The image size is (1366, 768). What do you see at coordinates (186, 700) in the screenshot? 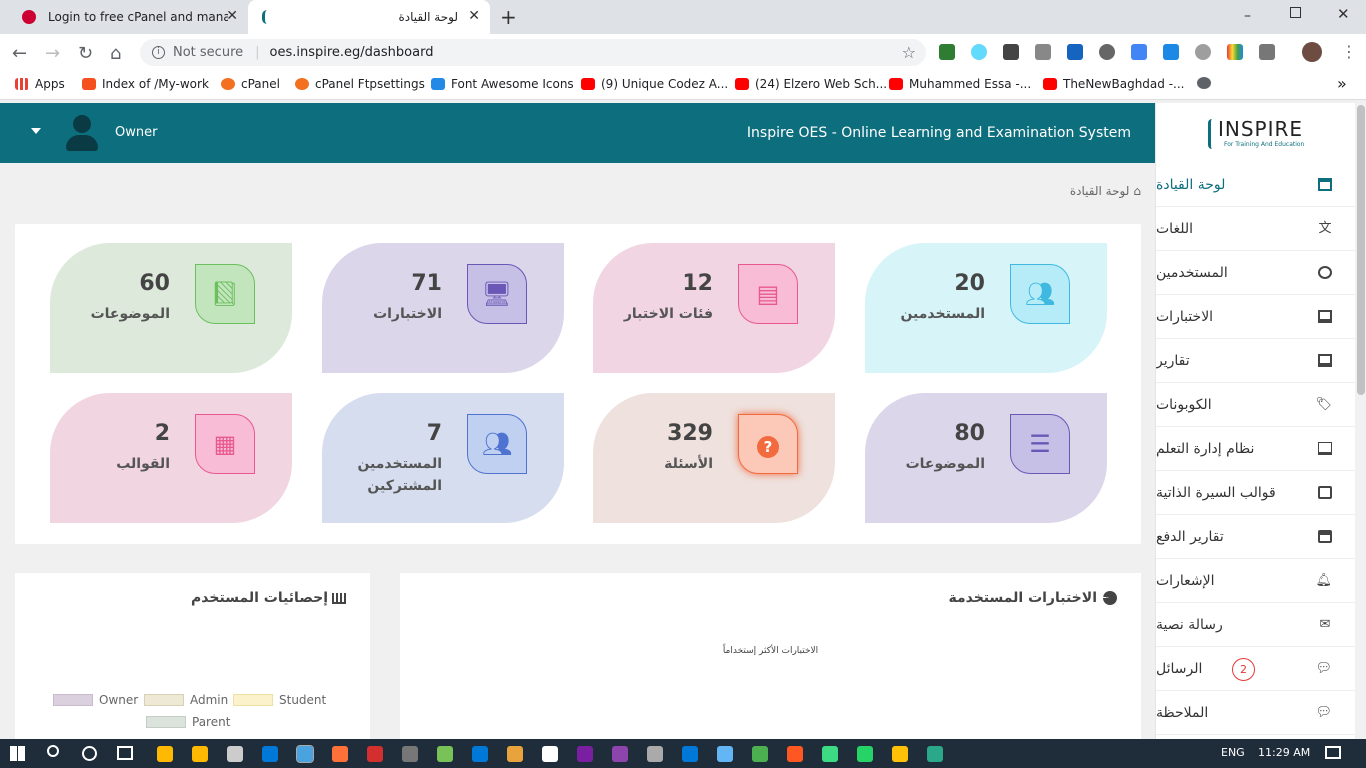
I see `legend-admin: Admin` at bounding box center [186, 700].